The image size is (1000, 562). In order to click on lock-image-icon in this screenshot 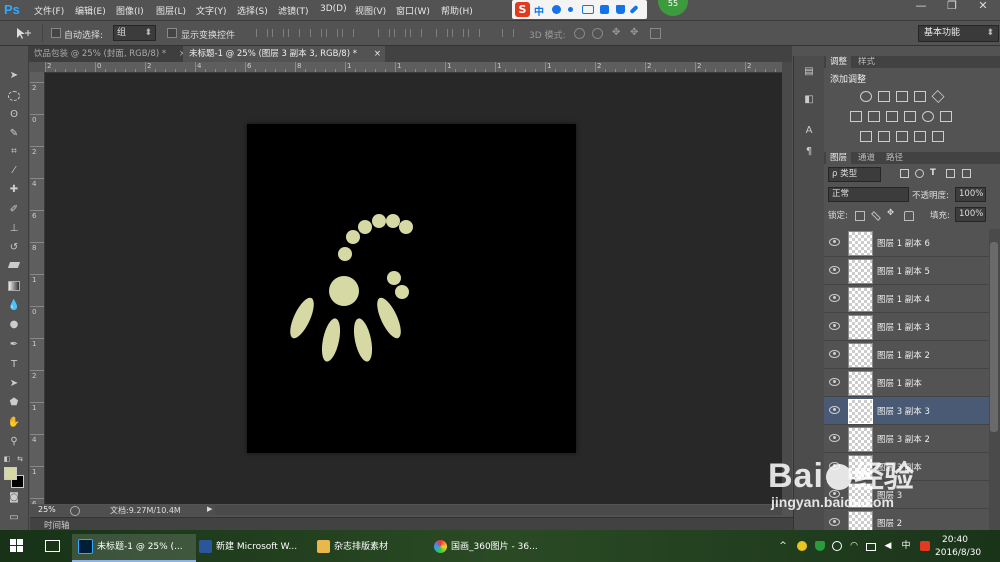, I will do `click(876, 216)`.